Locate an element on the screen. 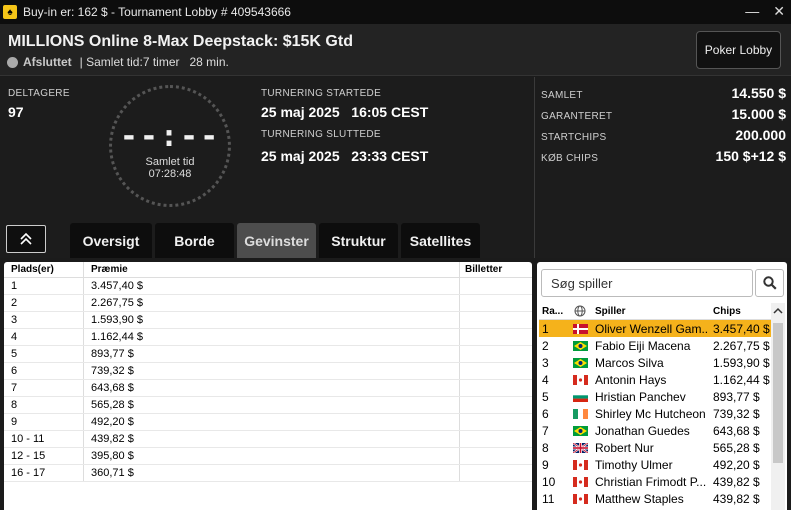  stat-value: 15.000 $ is located at coordinates (759, 114).